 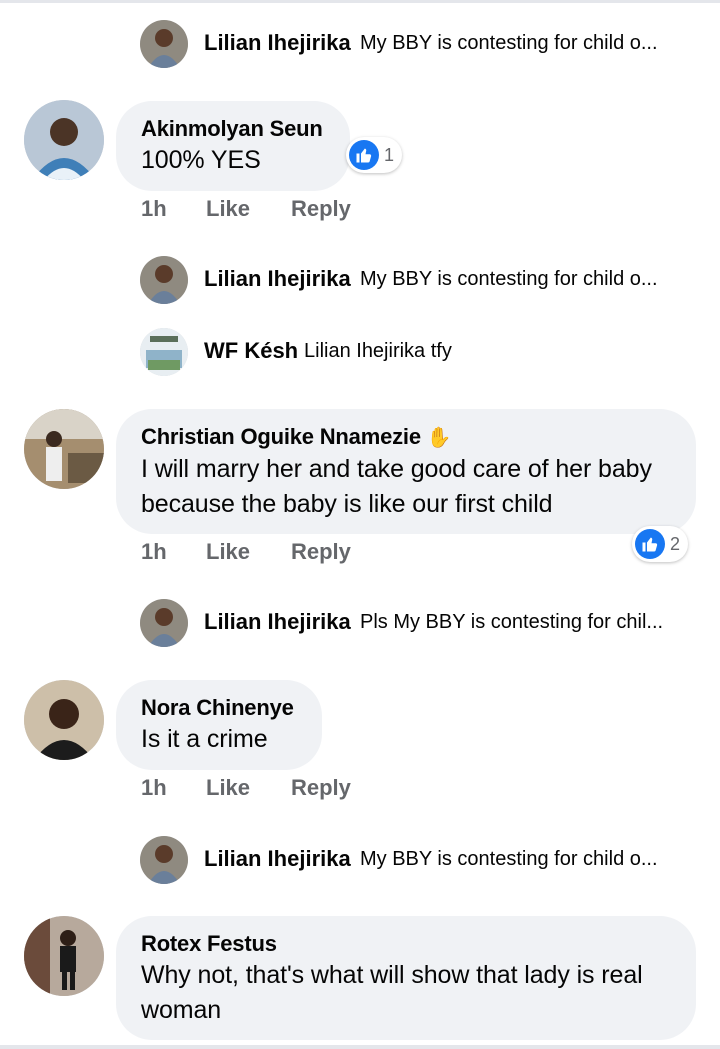 I want to click on comment-author: Christian Oguike Nnamezie, so click(x=281, y=436).